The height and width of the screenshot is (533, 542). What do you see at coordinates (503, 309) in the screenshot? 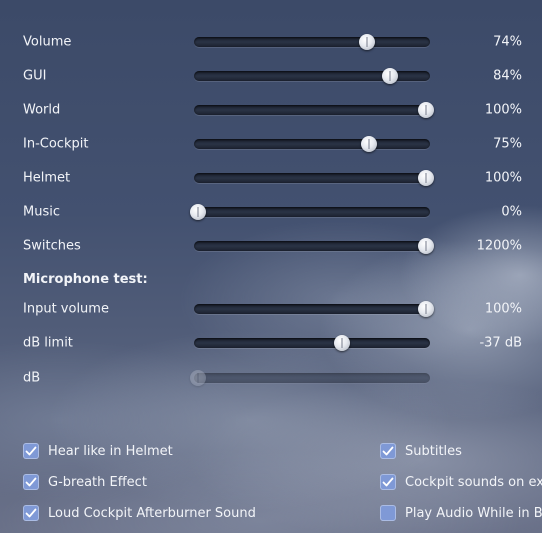
I see `slider-value-input-volume: 100%` at bounding box center [503, 309].